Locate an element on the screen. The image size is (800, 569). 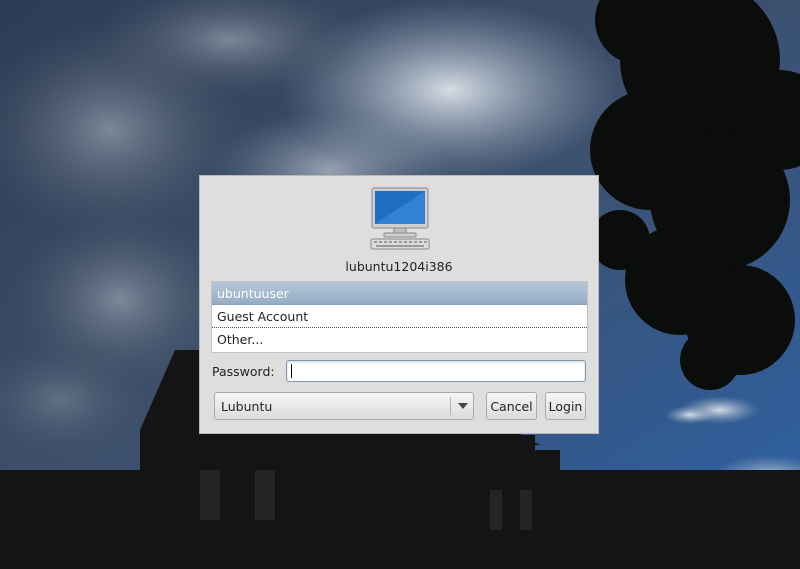
text-cursor is located at coordinates (291, 371).